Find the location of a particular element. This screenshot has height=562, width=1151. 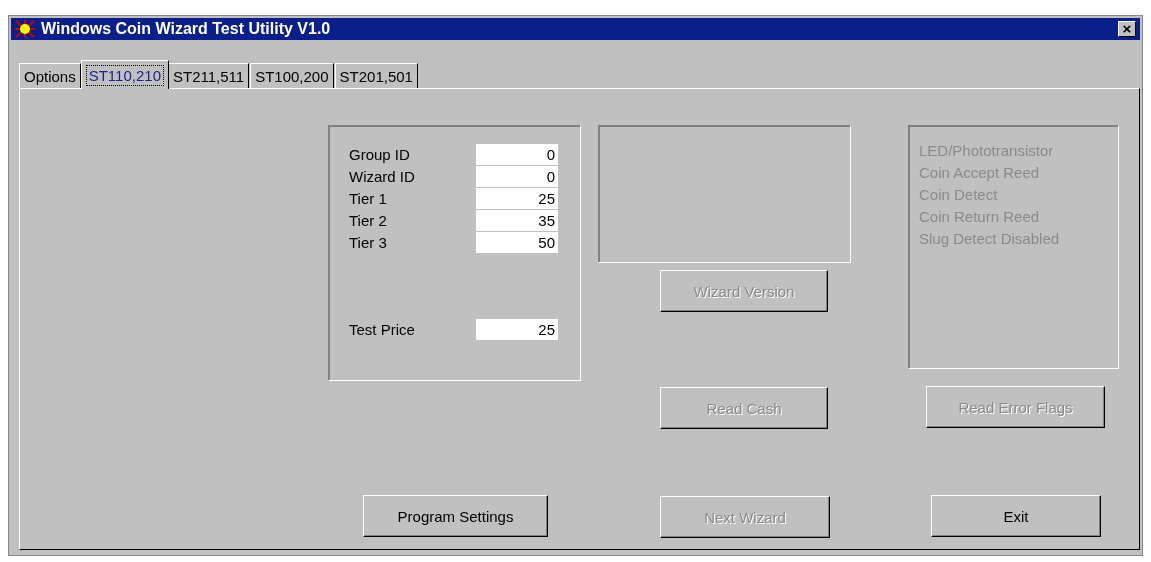

field-label: Tier 1 is located at coordinates (368, 199).